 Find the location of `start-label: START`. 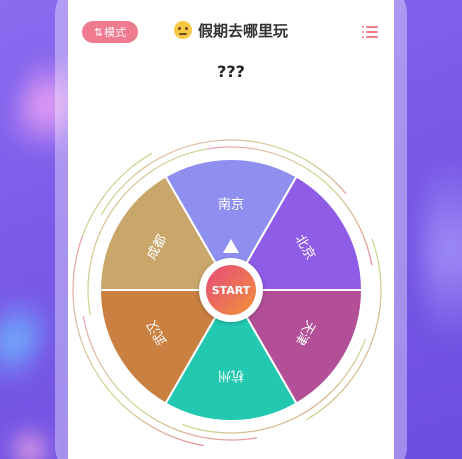

start-label: START is located at coordinates (231, 290).